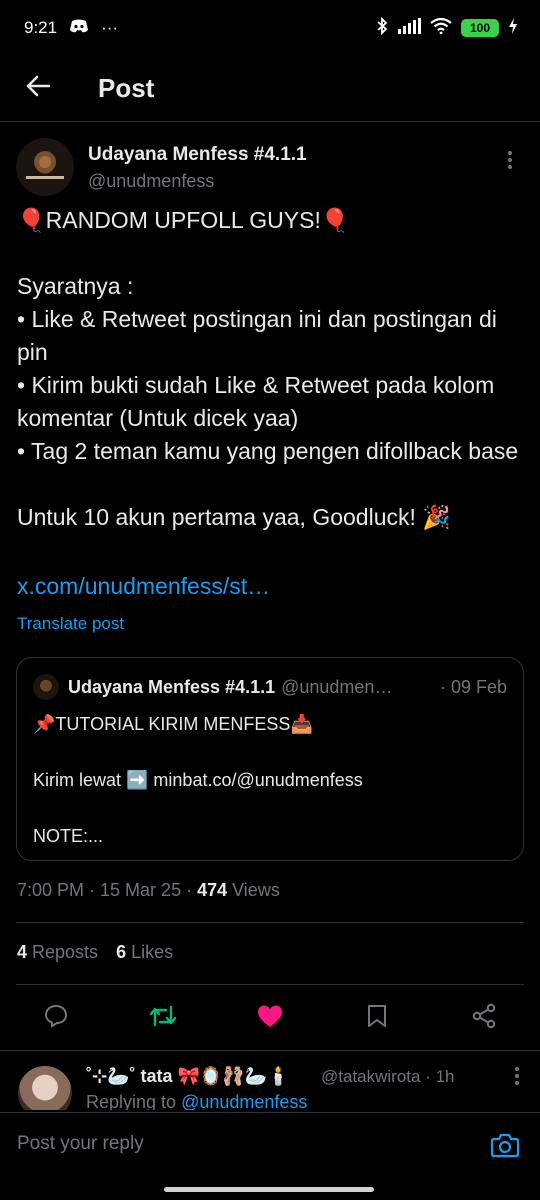 The width and height of the screenshot is (540, 1200). What do you see at coordinates (22, 952) in the screenshot?
I see `reposts-count: 4` at bounding box center [22, 952].